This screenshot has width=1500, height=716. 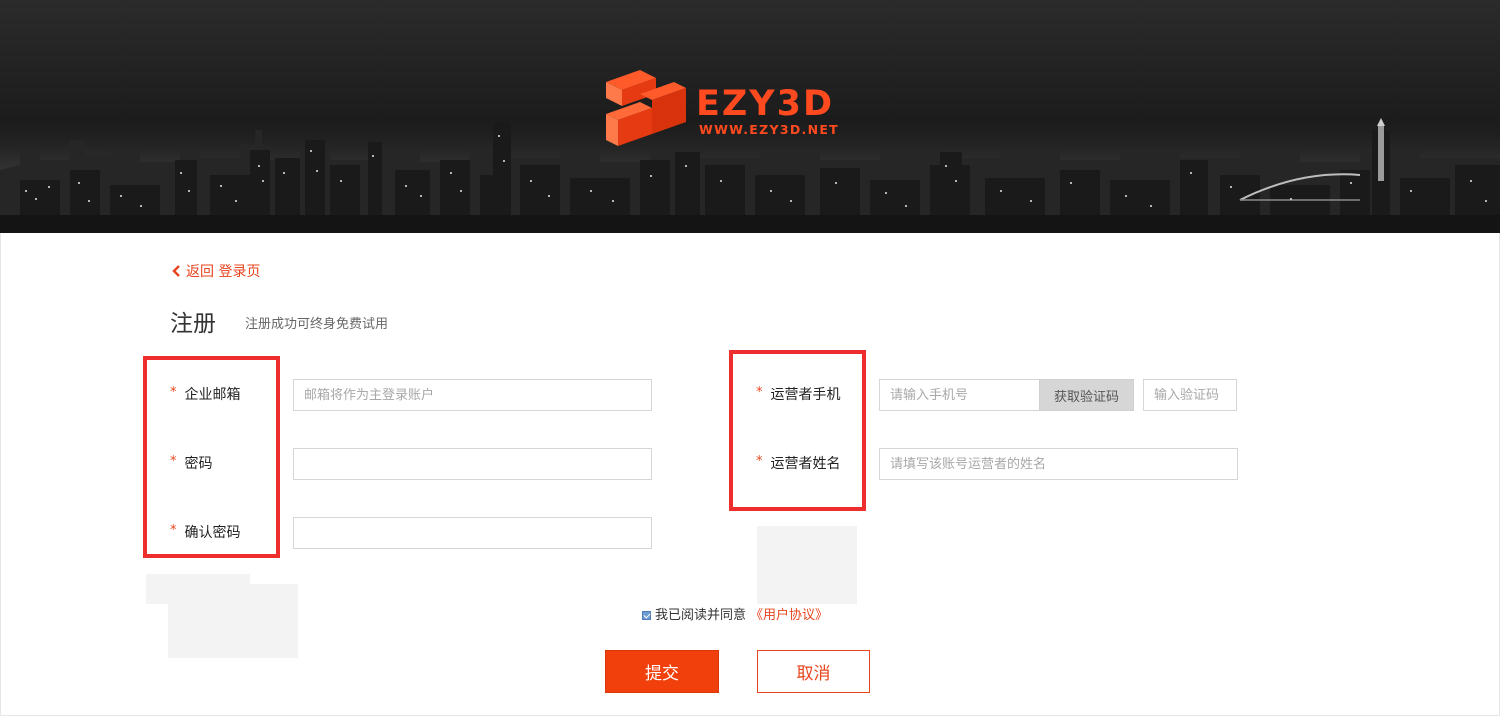 I want to click on chevron-left-icon, so click(x=176, y=271).